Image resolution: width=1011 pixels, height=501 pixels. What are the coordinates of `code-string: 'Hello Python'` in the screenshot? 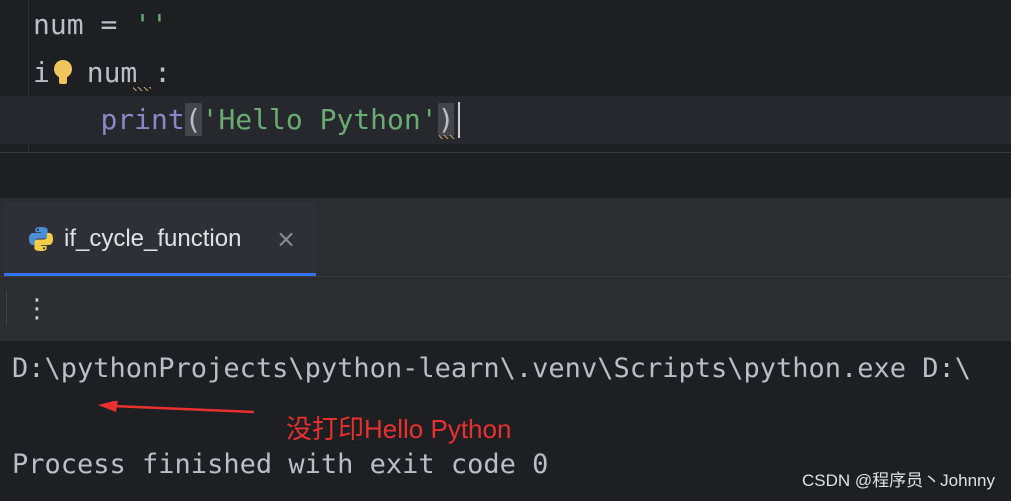 It's located at (319, 119).